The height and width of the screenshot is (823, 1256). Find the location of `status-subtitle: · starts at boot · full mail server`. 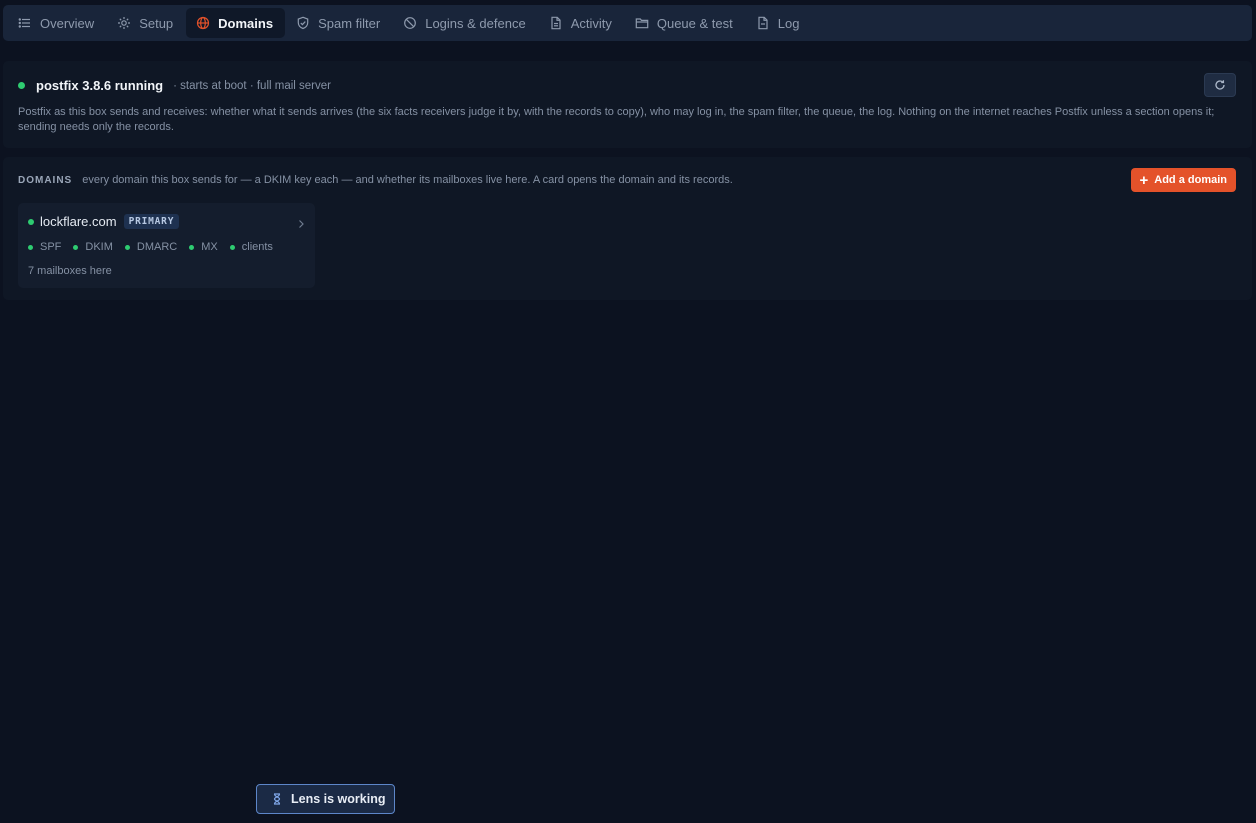

status-subtitle: · starts at boot · full mail server is located at coordinates (252, 85).